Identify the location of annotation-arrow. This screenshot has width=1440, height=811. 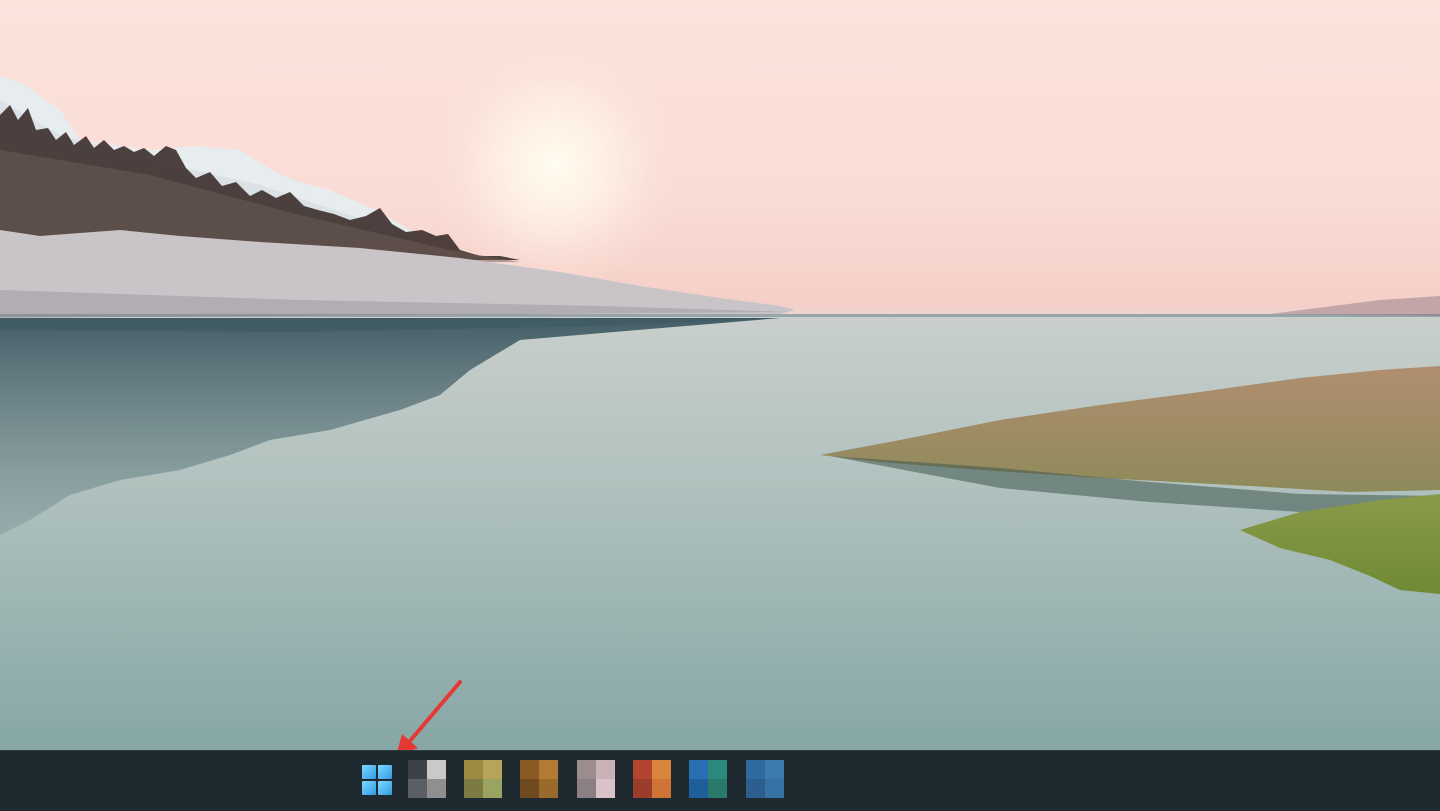
(429, 718).